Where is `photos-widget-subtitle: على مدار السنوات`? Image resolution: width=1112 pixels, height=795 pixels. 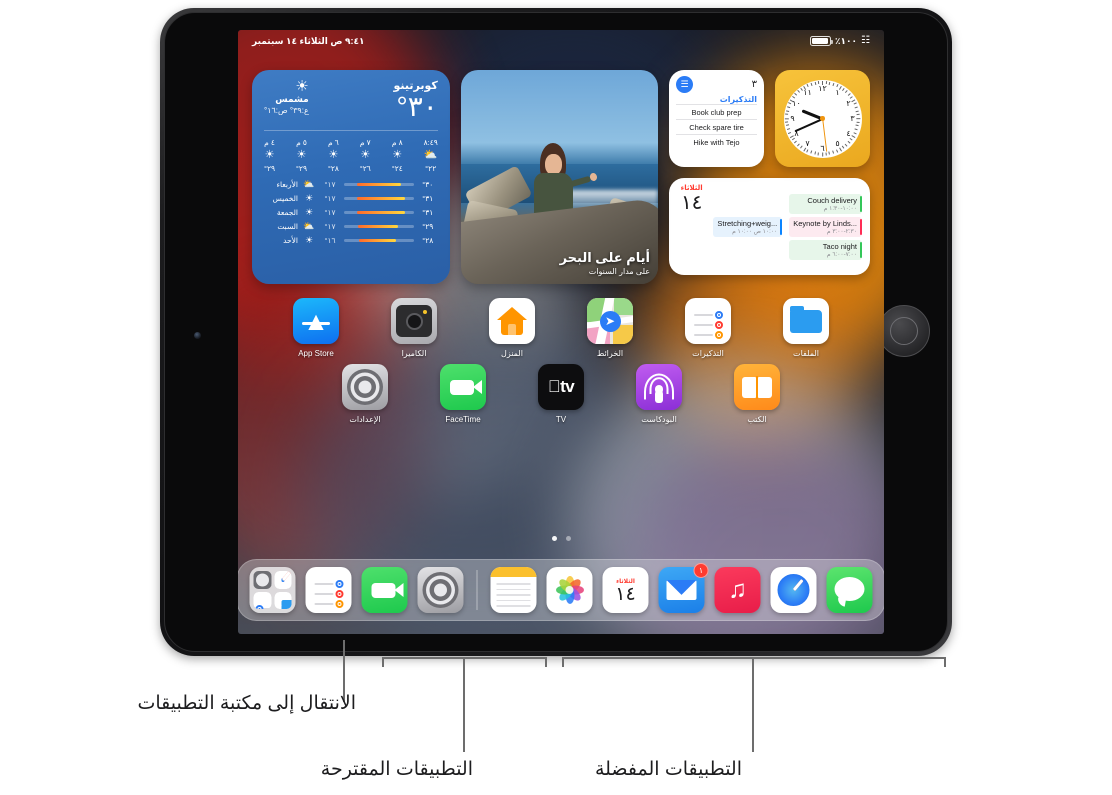 photos-widget-subtitle: على مدار السنوات is located at coordinates (619, 271).